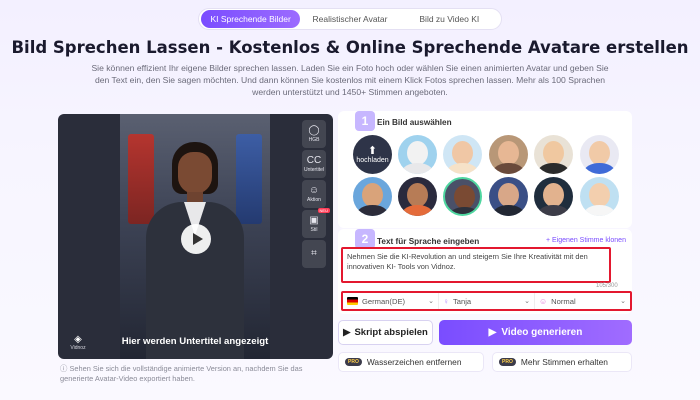  I want to click on german-flag-icon, so click(352, 301).